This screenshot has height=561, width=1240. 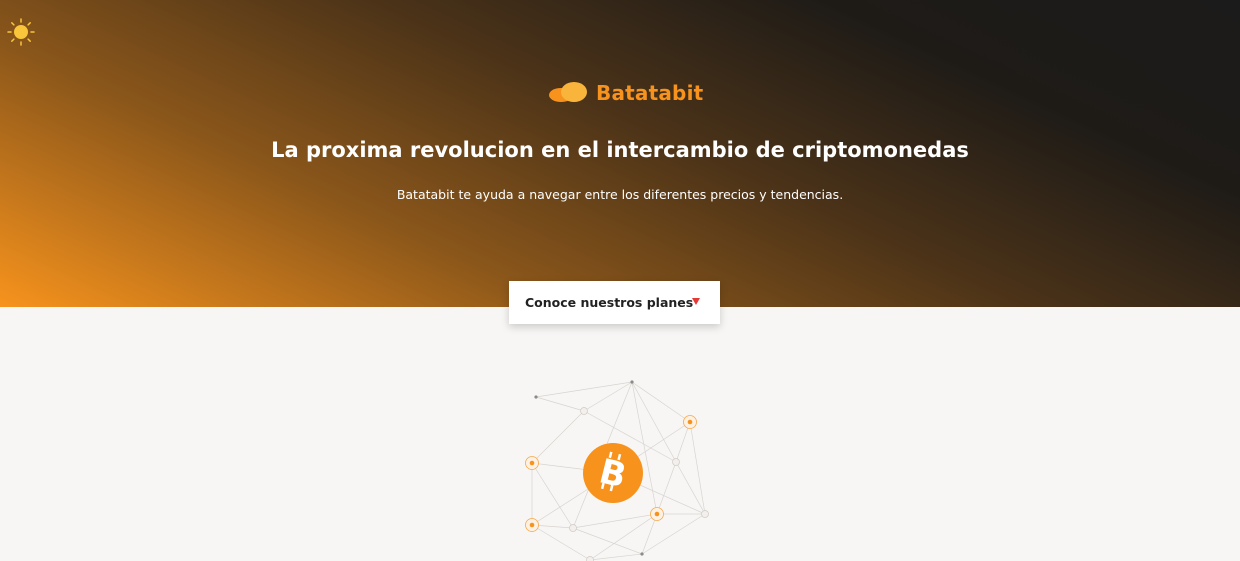 What do you see at coordinates (650, 93) in the screenshot?
I see `brand-name: Batatabit` at bounding box center [650, 93].